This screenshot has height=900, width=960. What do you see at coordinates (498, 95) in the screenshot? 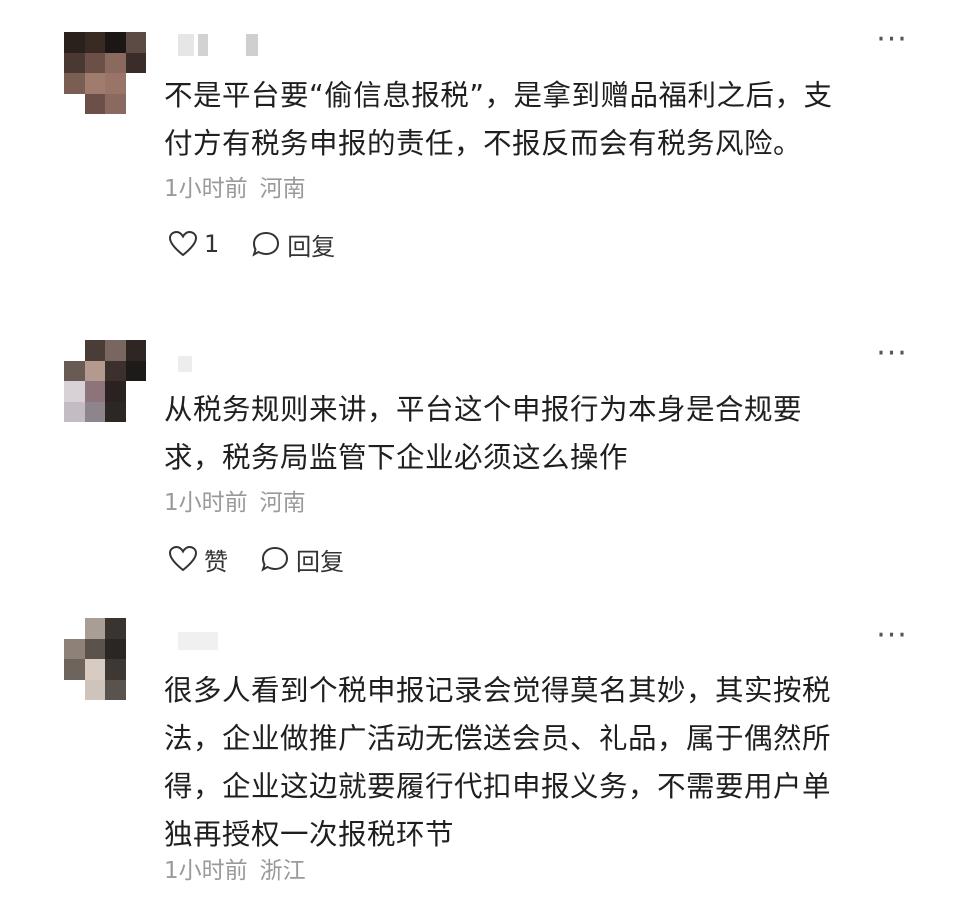
I see `comment-text-line: 不是平台要“偷信息报税”，是拿到赠品福利之后，支` at bounding box center [498, 95].